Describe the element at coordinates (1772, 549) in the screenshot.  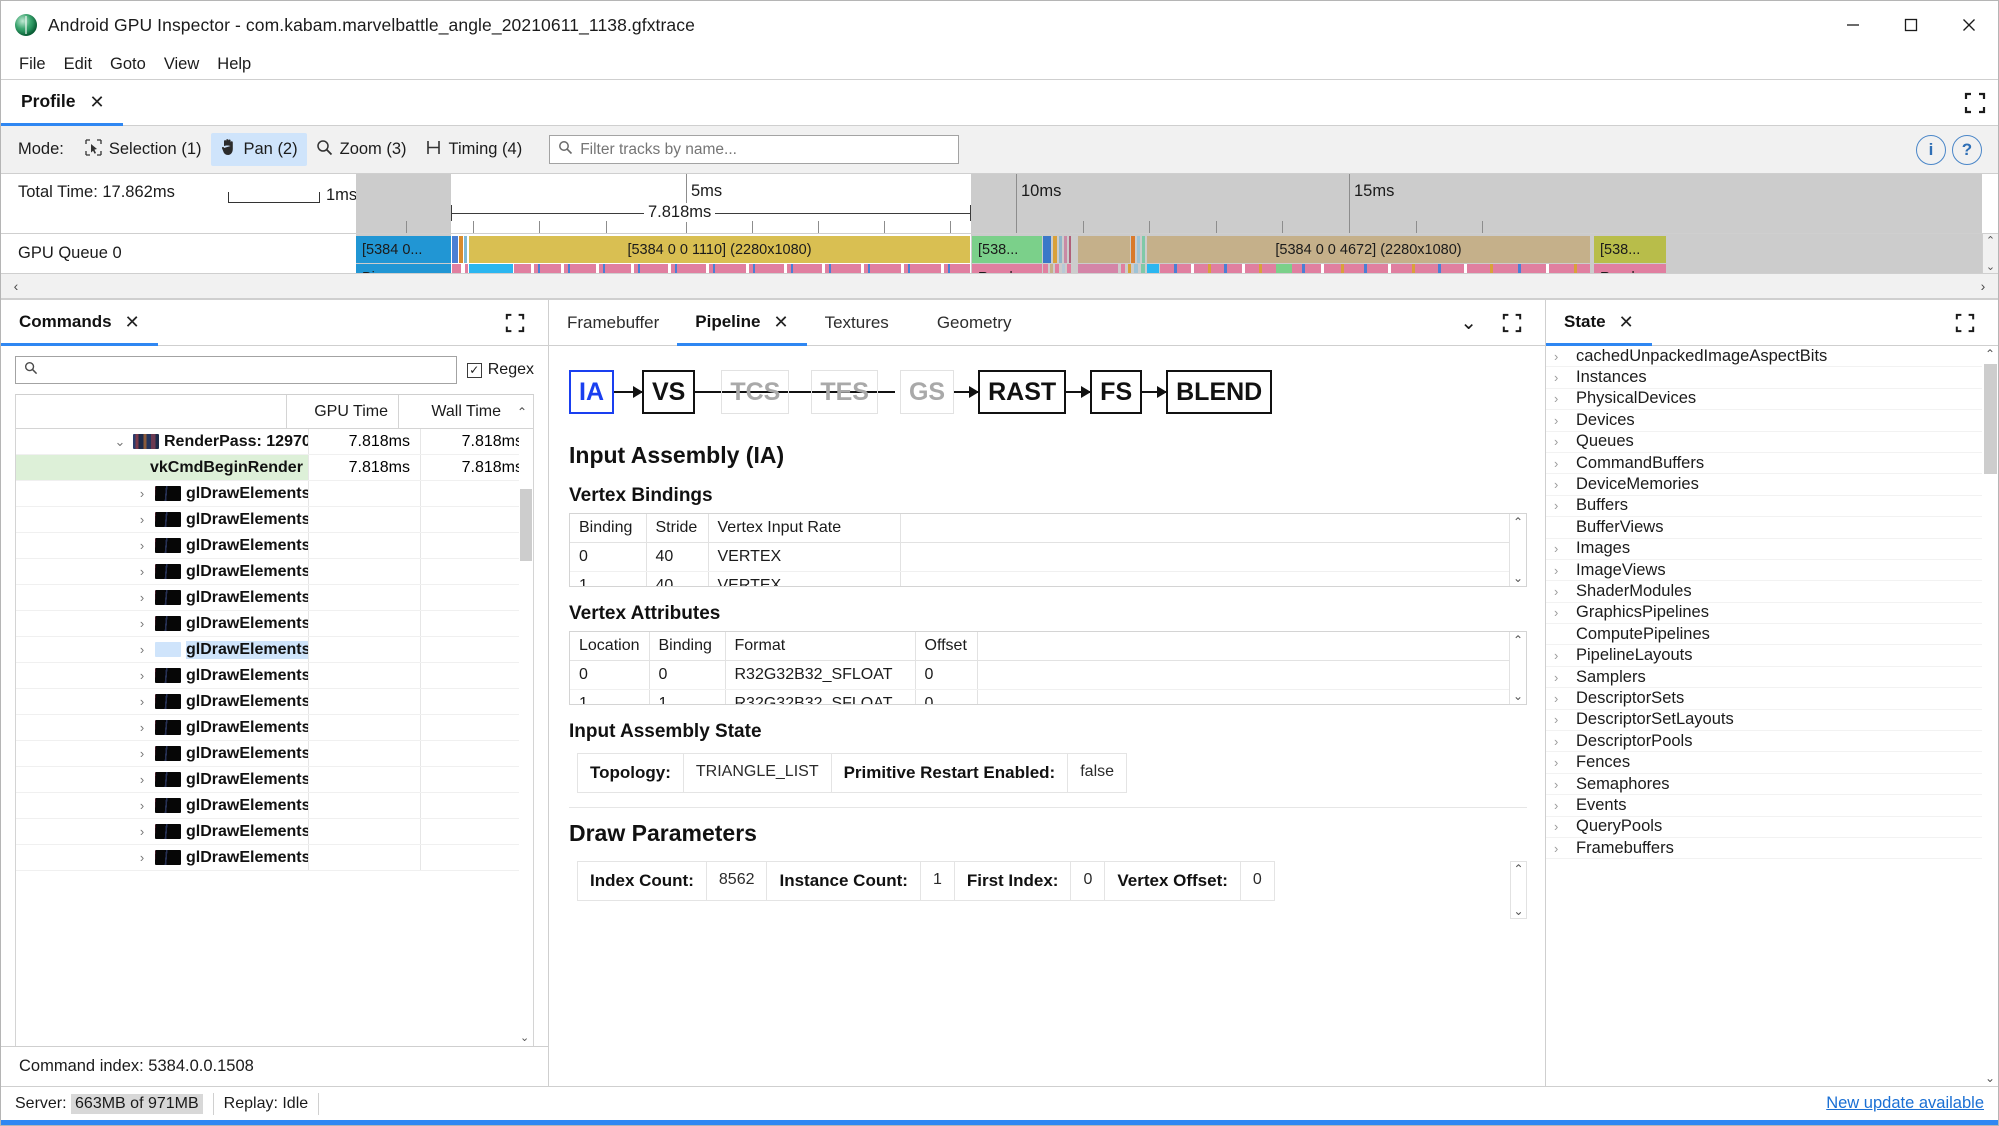
I see `state-item: › Images` at that location.